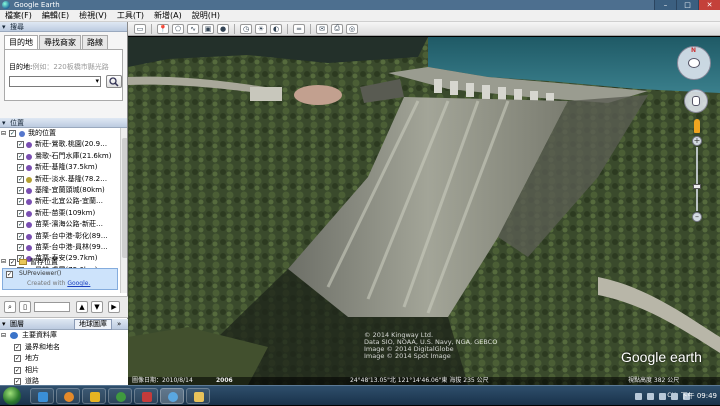  I want to click on menu-help: 說明(H), so click(206, 16).